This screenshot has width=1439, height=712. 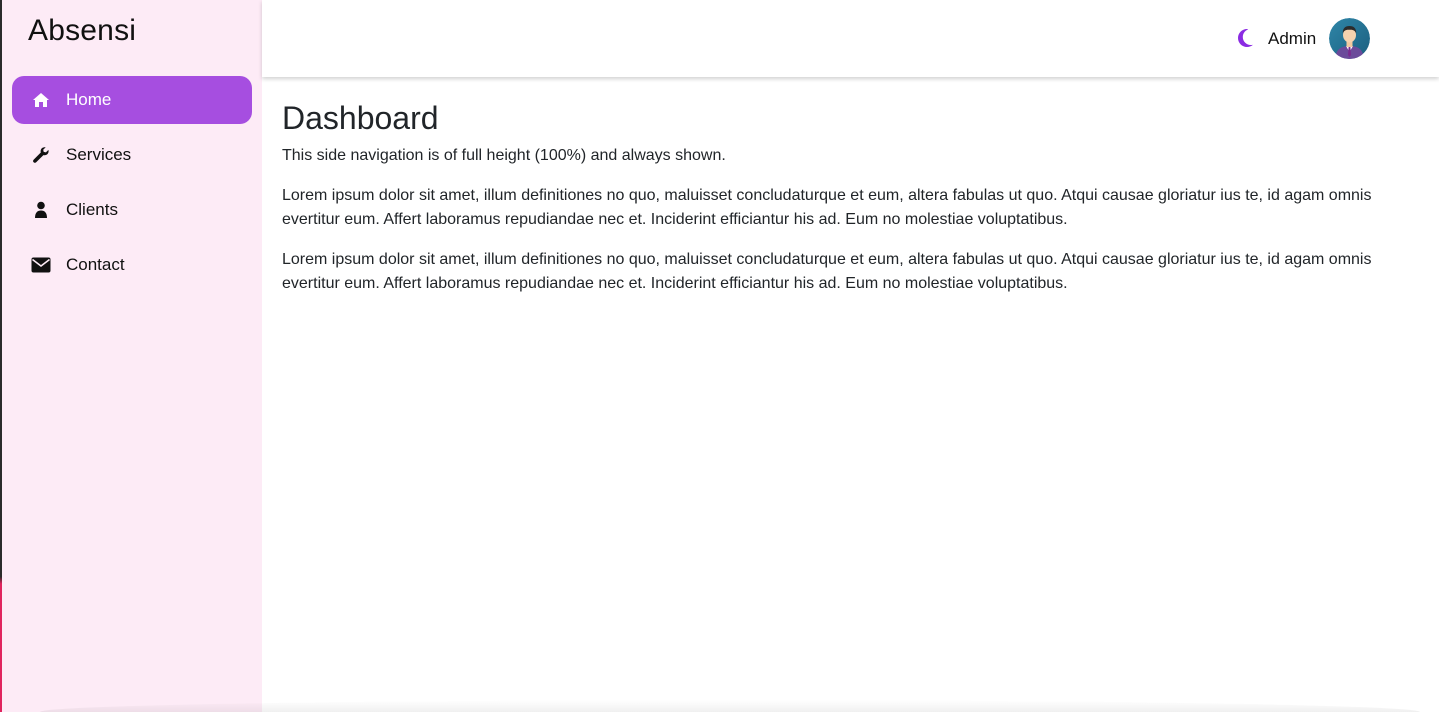 I want to click on home-icon, so click(x=41, y=100).